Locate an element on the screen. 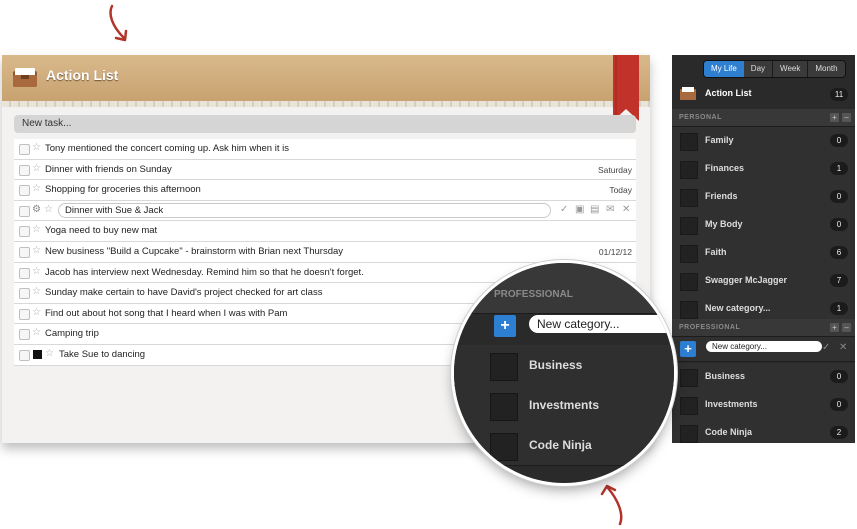 The width and height of the screenshot is (857, 529). sidebar-item-label: Action List is located at coordinates (728, 93).